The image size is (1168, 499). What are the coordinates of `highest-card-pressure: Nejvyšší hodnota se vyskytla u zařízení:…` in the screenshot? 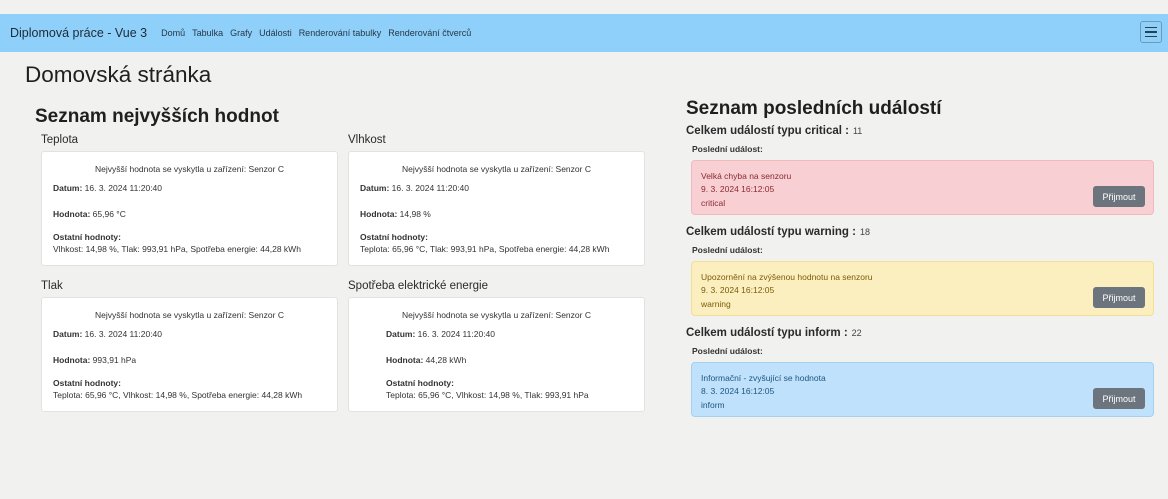 It's located at (189, 354).